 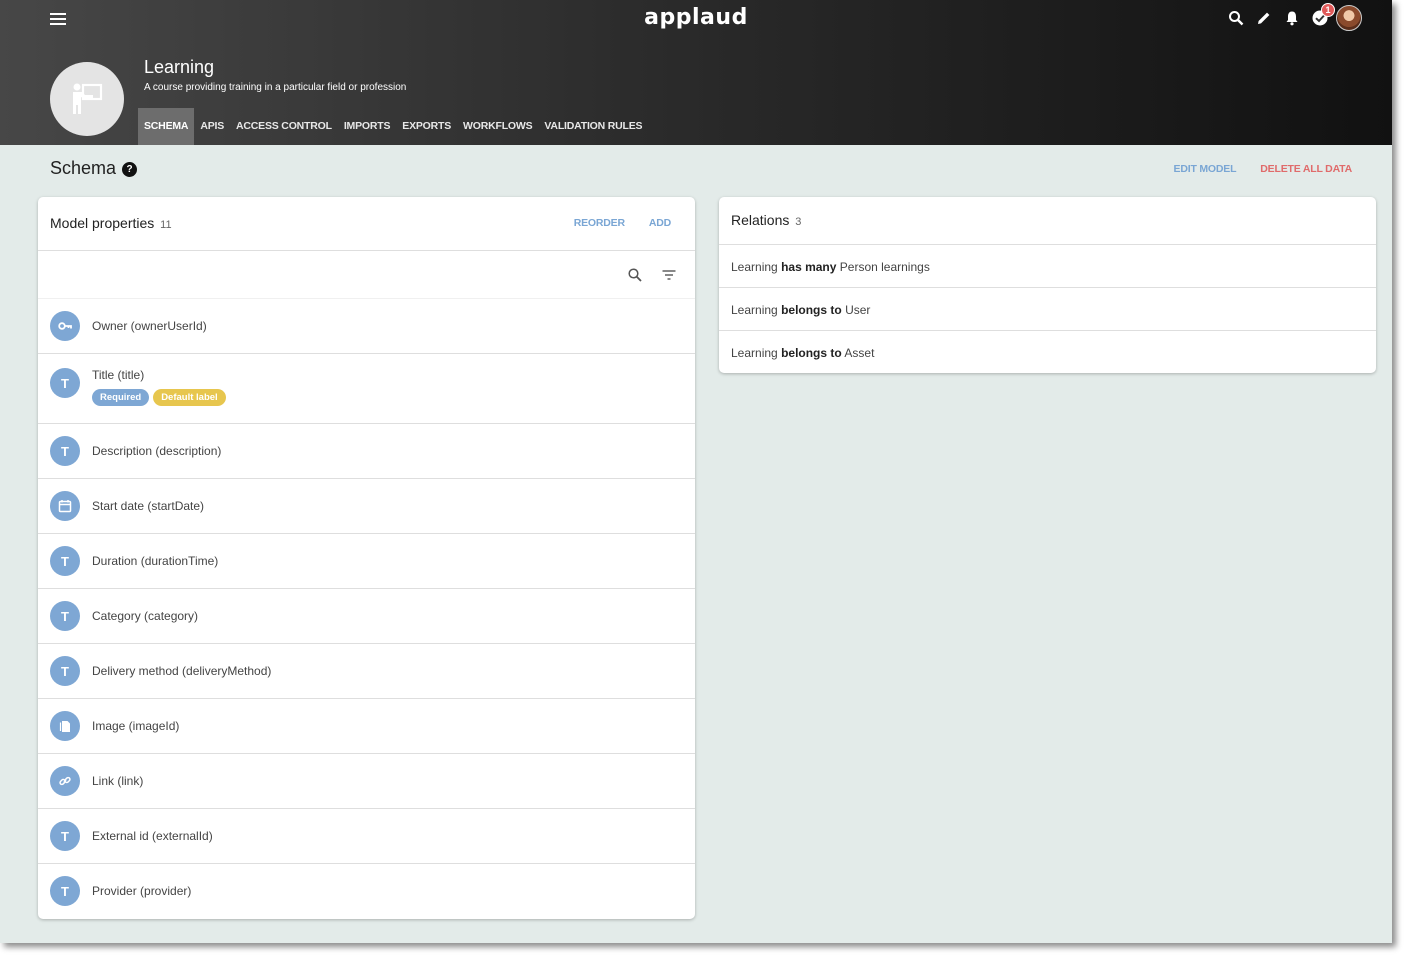 What do you see at coordinates (1264, 18) in the screenshot?
I see `edit-icon` at bounding box center [1264, 18].